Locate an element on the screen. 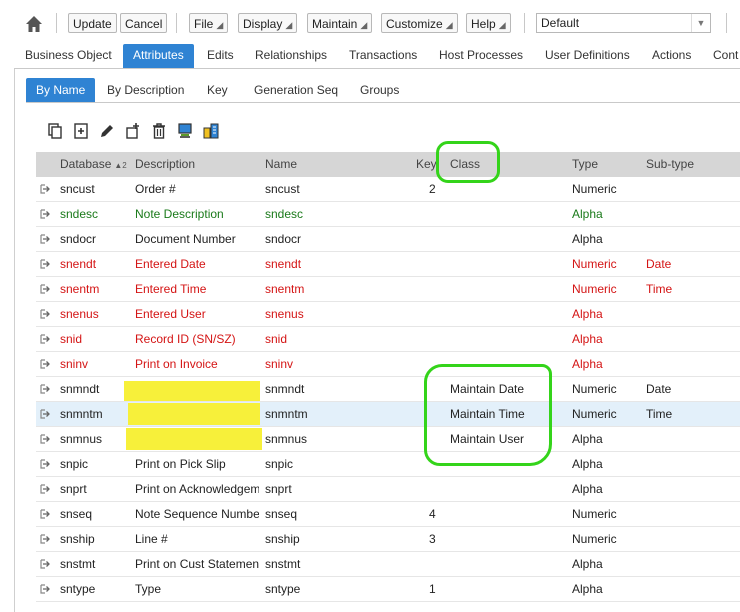 Image resolution: width=740 pixels, height=612 pixels. cell-database: snentm is located at coordinates (80, 289).